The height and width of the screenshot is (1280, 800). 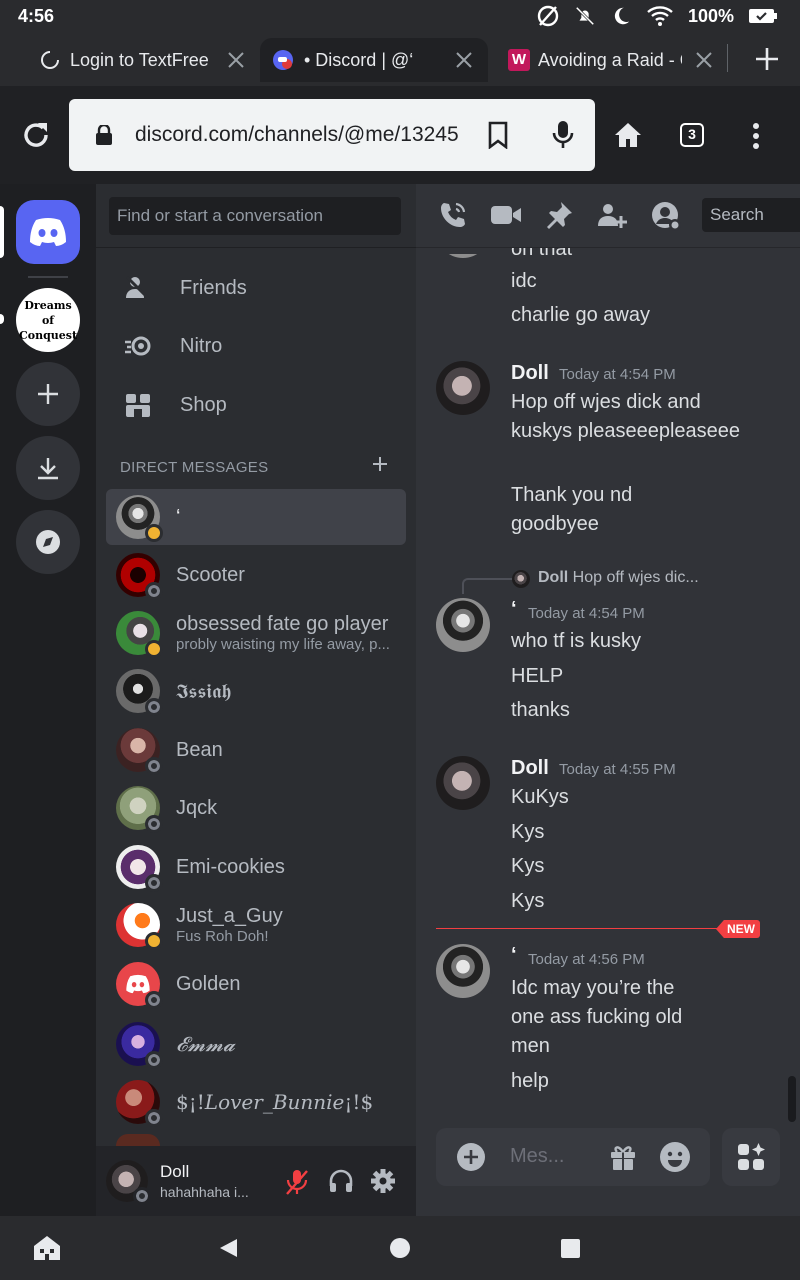 What do you see at coordinates (256, 1102) in the screenshot?
I see `dm-item: $¡!𝐿𝑜𝑣𝑒𝑟_𝐵𝑢𝑛𝑛𝑖𝑒¡!$` at bounding box center [256, 1102].